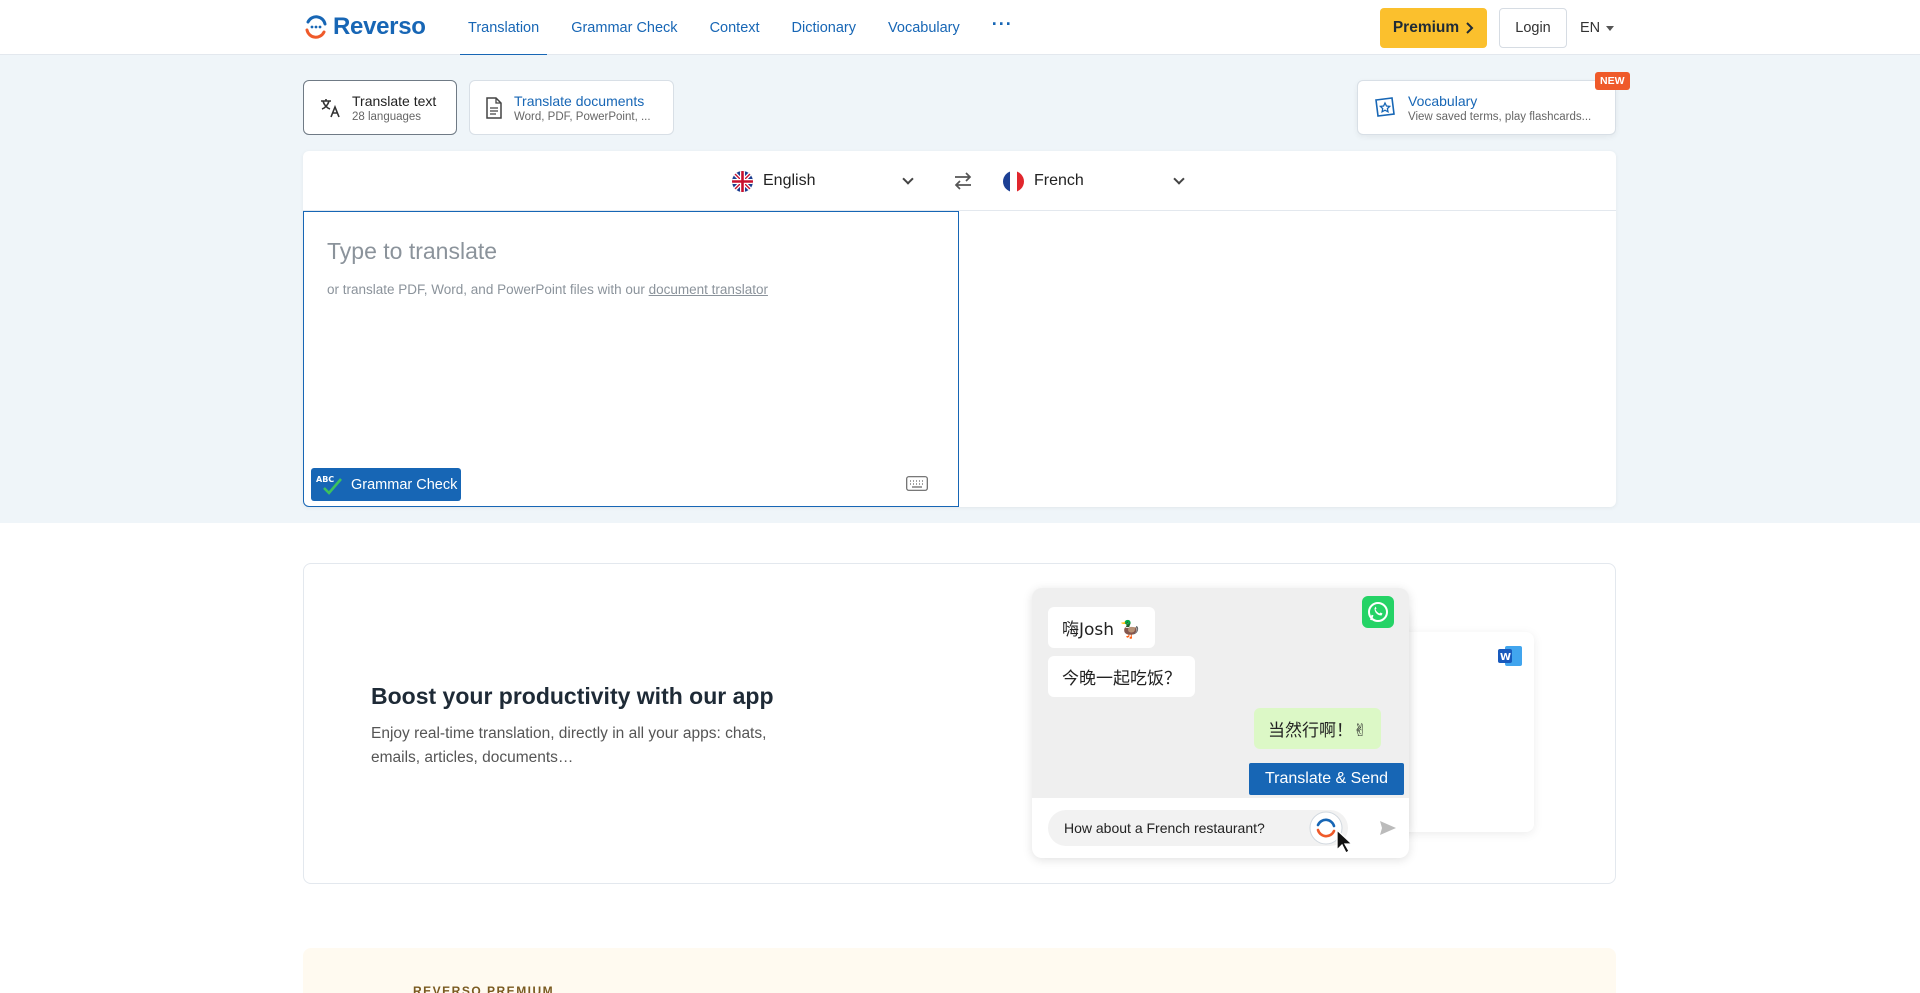 The height and width of the screenshot is (993, 1920). Describe the element at coordinates (1590, 28) in the screenshot. I see `ui-language-value: EN` at that location.